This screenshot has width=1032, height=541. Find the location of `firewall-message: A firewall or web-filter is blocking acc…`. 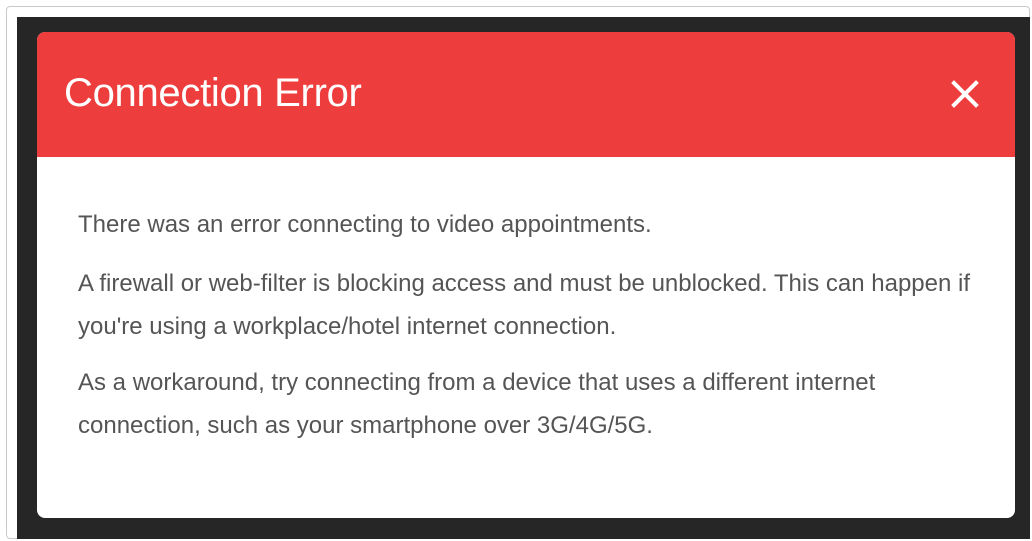

firewall-message: A firewall or web-filter is blocking acc… is located at coordinates (524, 305).